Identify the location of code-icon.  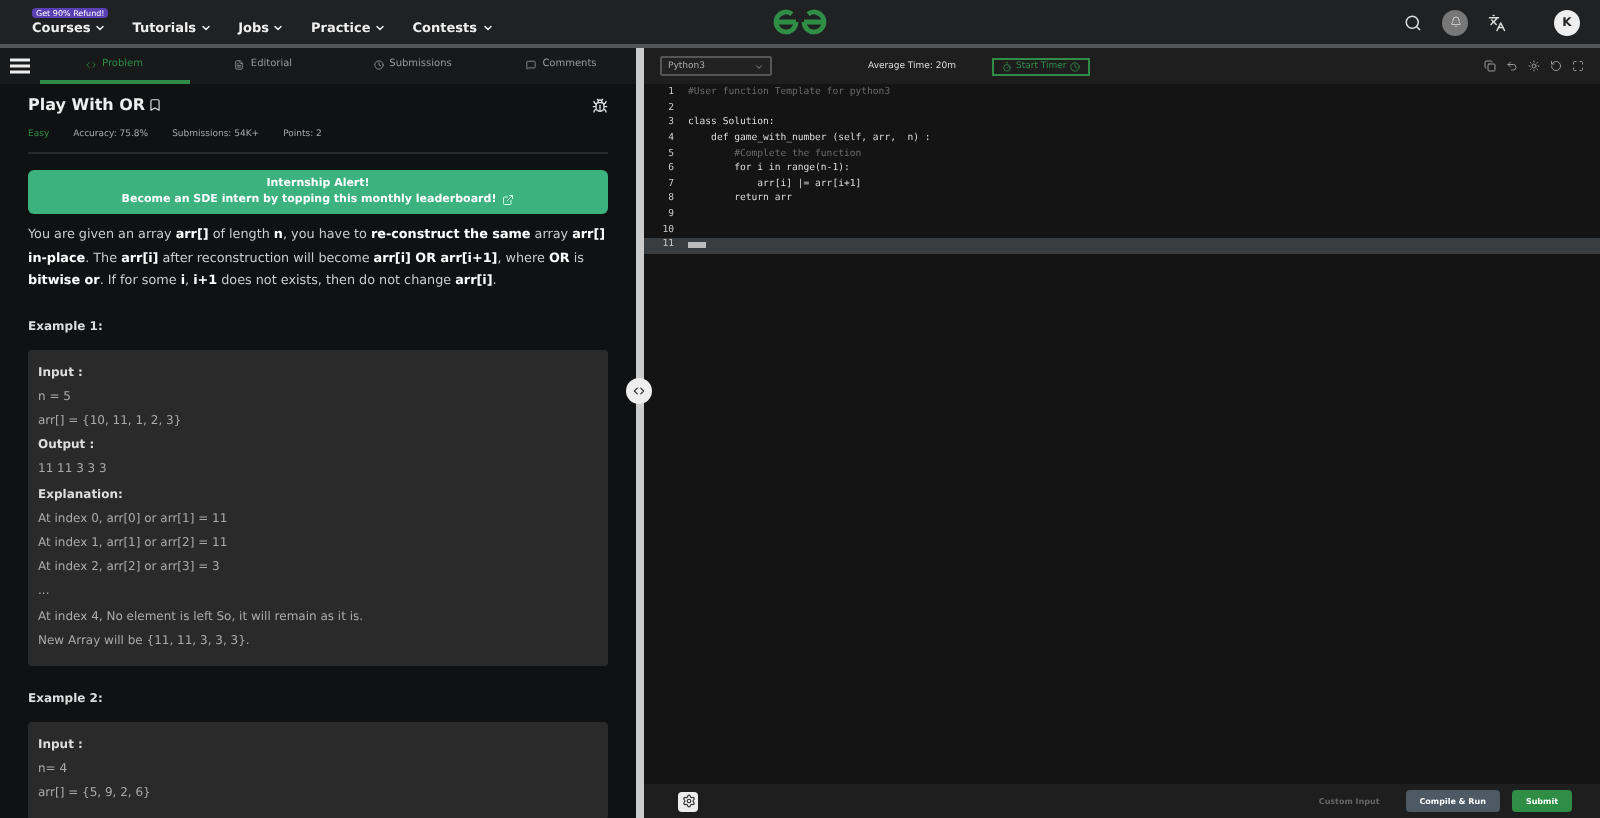
(91, 64).